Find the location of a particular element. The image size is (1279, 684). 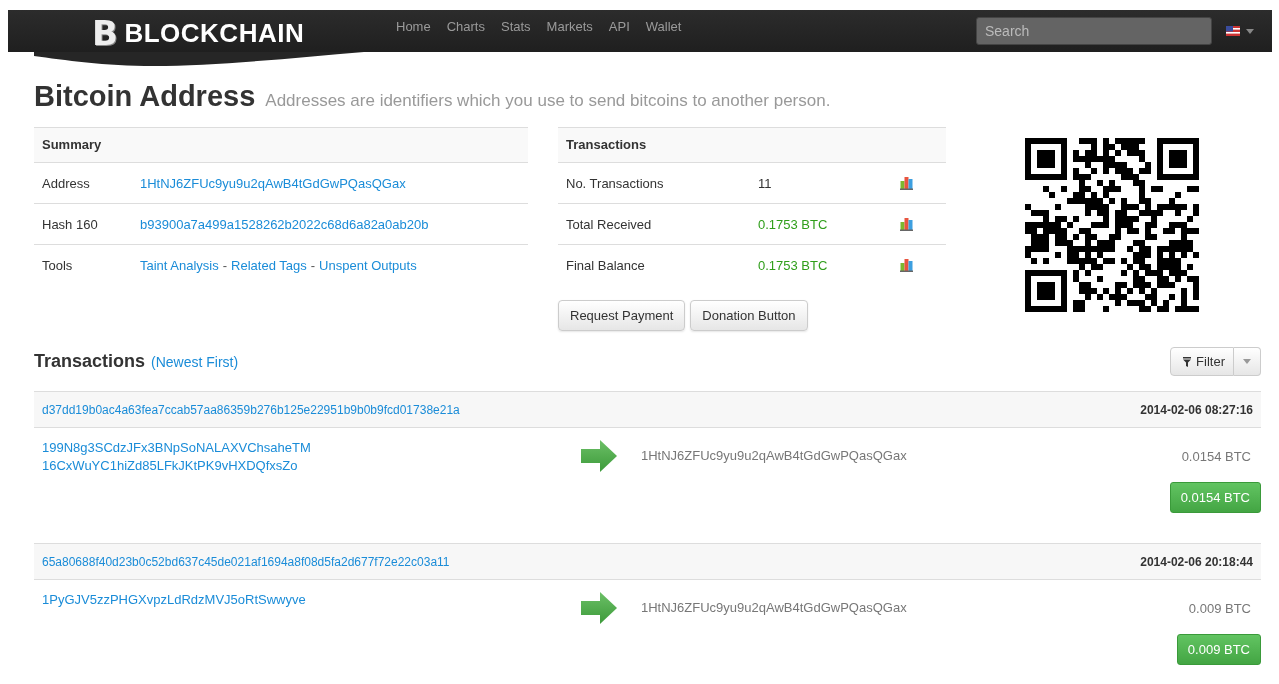

filter-button: Filter is located at coordinates (1202, 361).